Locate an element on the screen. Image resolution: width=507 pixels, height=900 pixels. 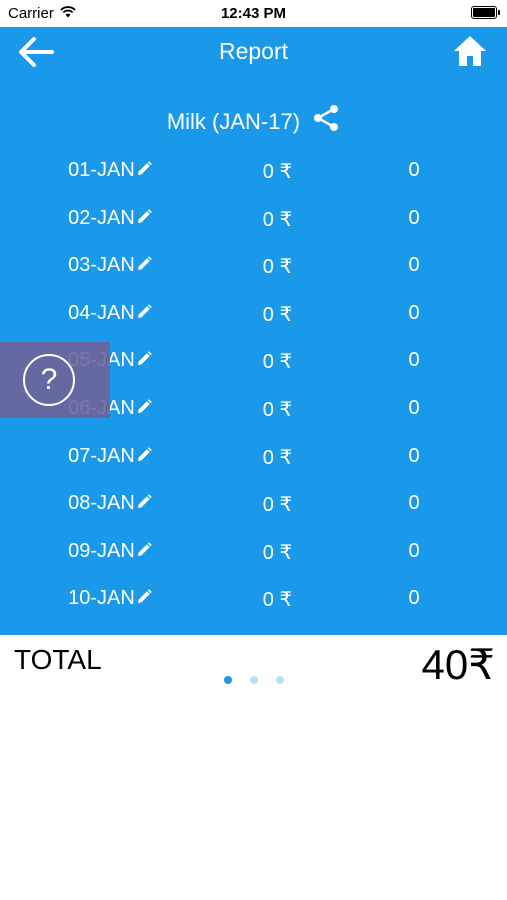
row-date: 09-JAN is located at coordinates (101, 550).